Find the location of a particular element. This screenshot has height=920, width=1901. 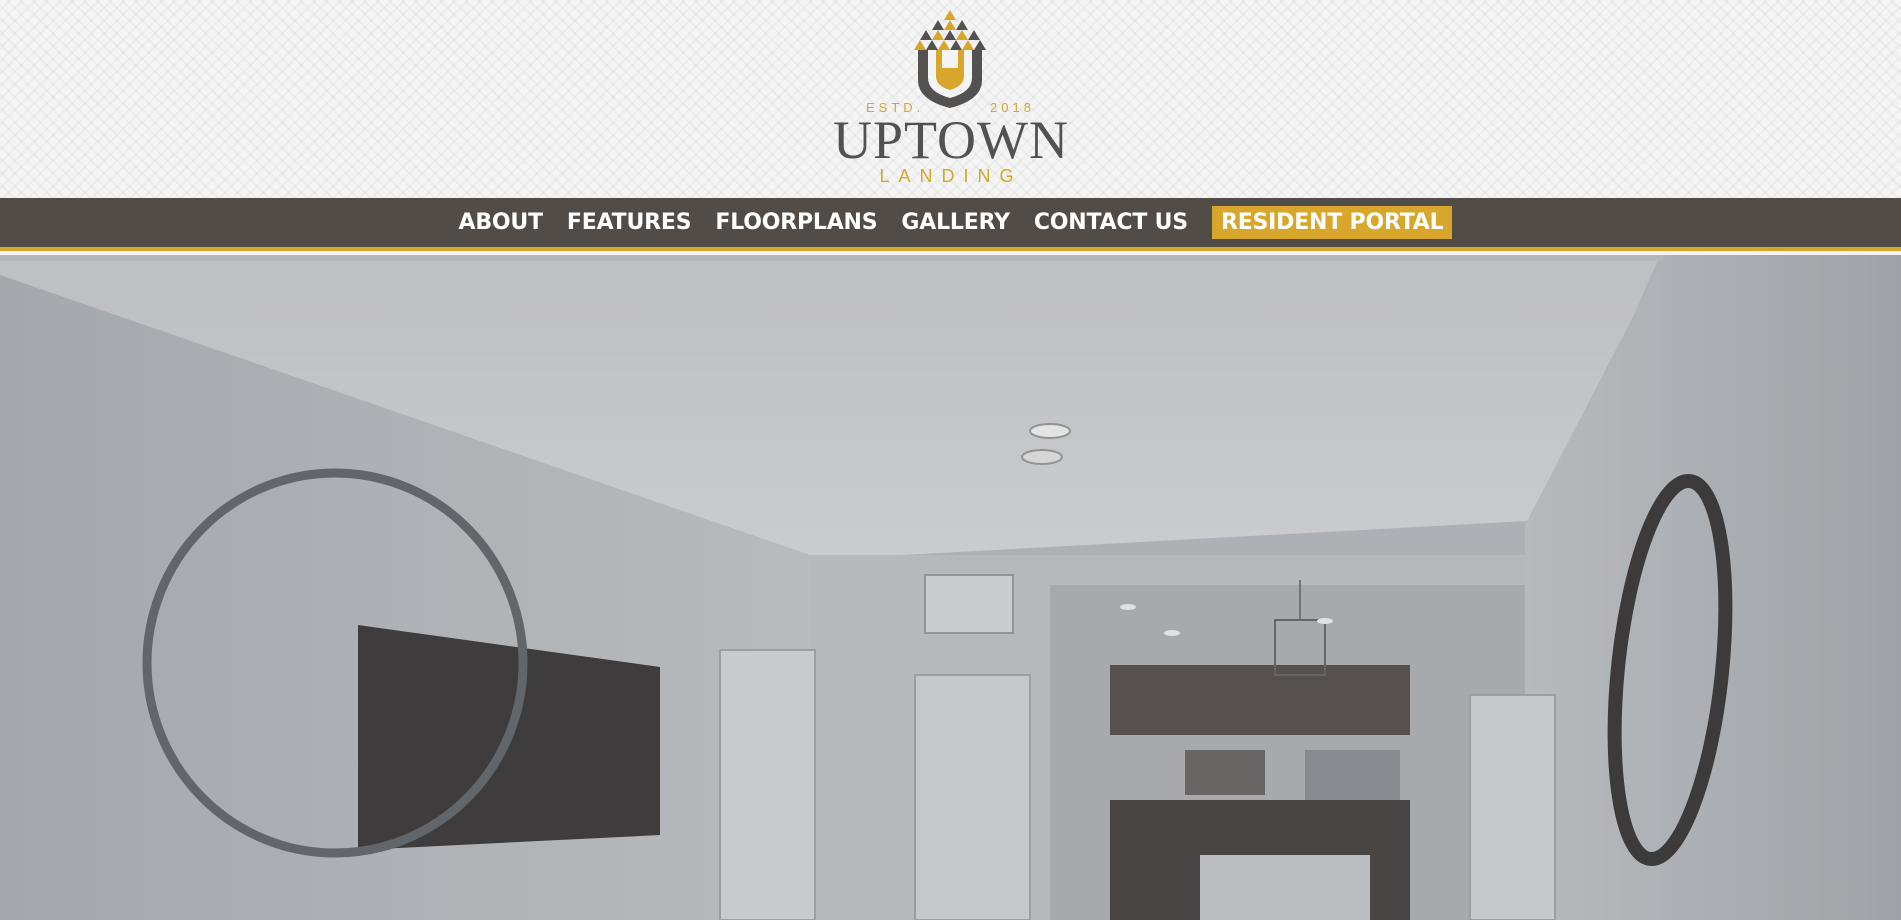

nav-item-gallery: GALLERY is located at coordinates (955, 222).